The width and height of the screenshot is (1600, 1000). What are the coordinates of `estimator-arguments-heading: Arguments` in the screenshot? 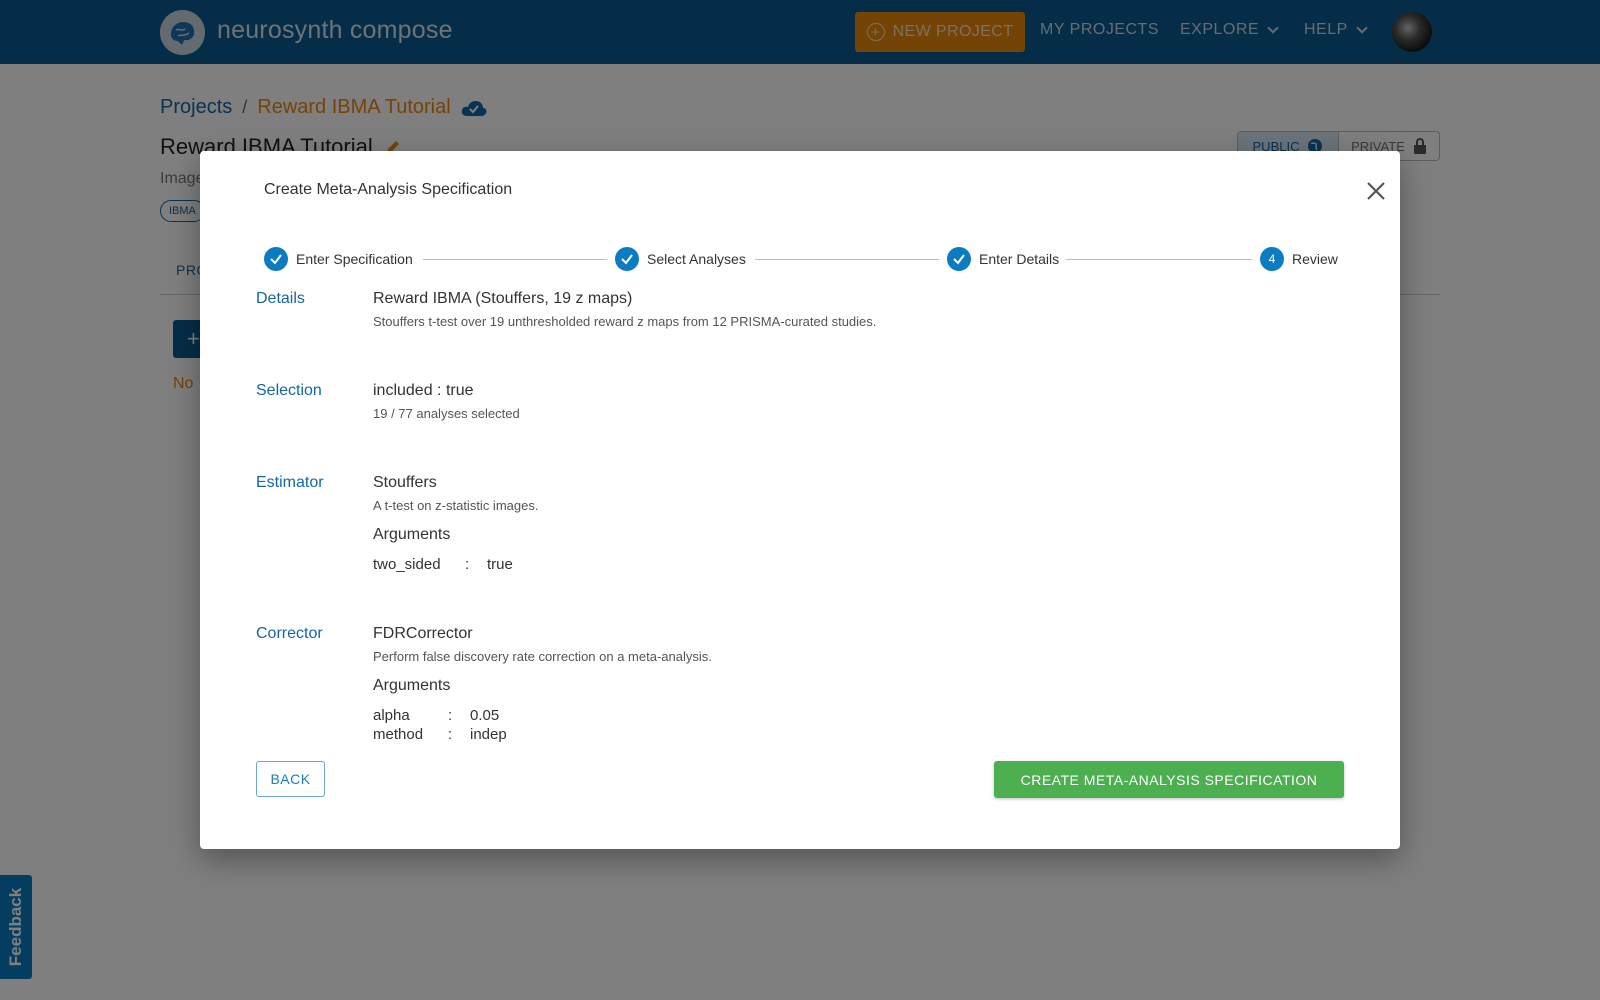 It's located at (412, 534).